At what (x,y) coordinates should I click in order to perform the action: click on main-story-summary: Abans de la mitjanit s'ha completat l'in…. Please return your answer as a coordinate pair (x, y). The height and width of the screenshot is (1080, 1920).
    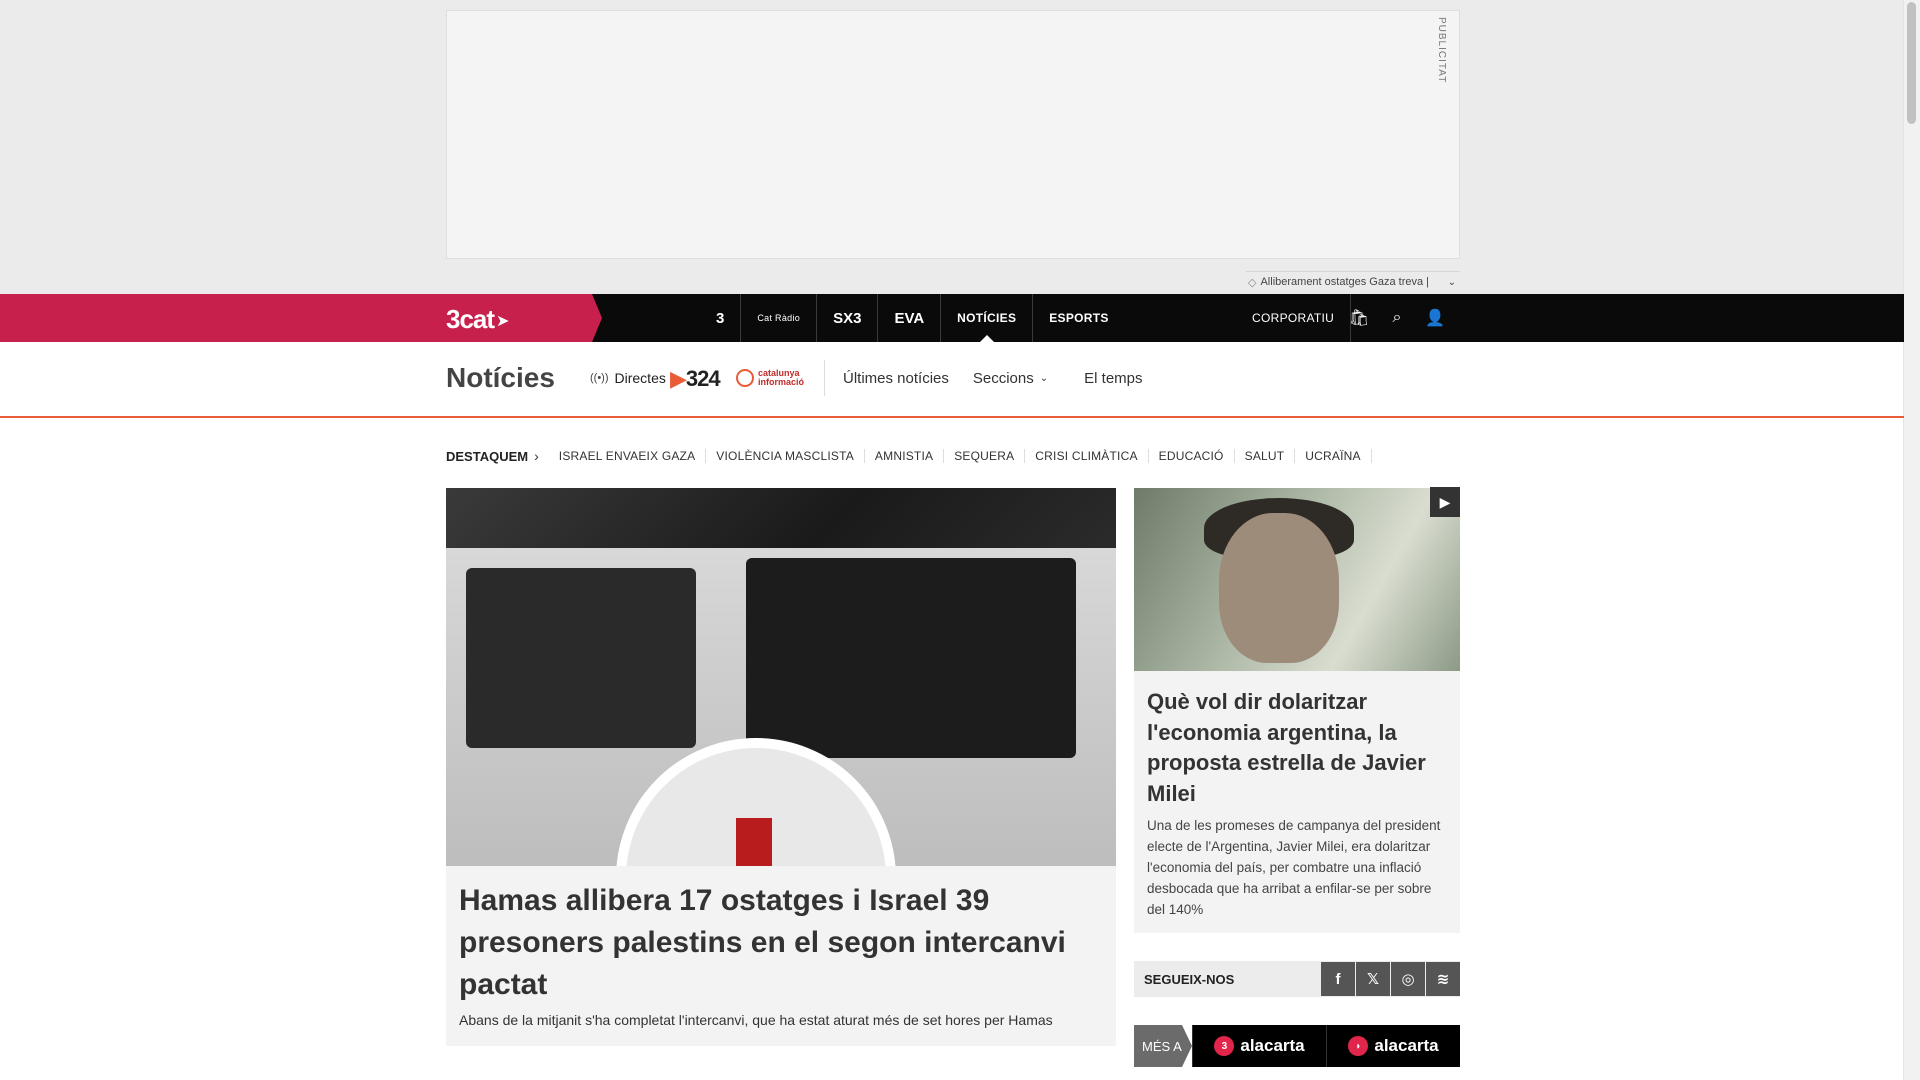
    Looking at the image, I should click on (756, 1020).